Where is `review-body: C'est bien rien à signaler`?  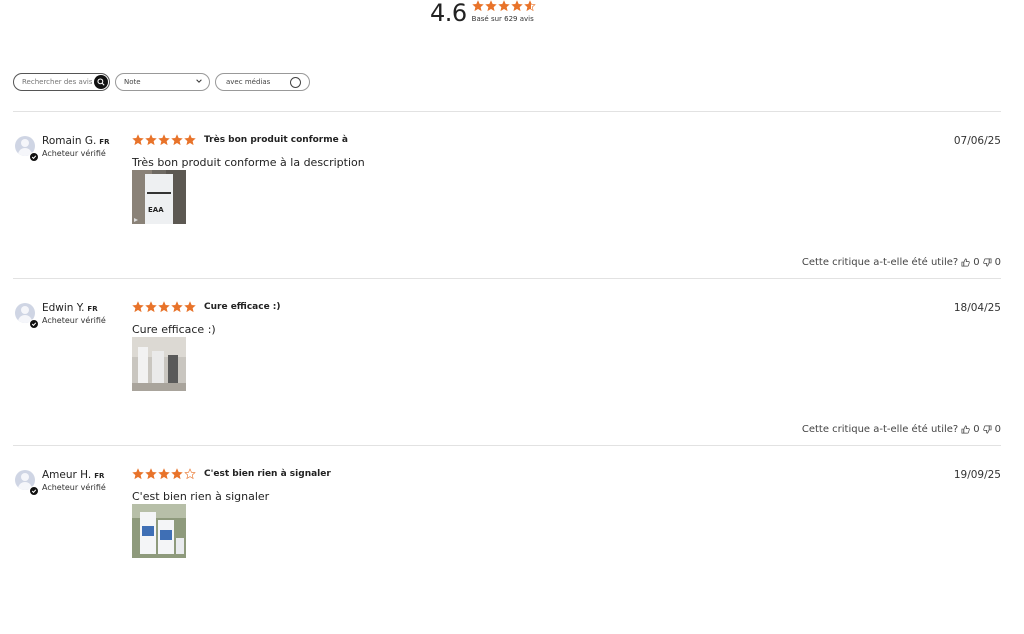
review-body: C'est bien rien à signaler is located at coordinates (201, 496).